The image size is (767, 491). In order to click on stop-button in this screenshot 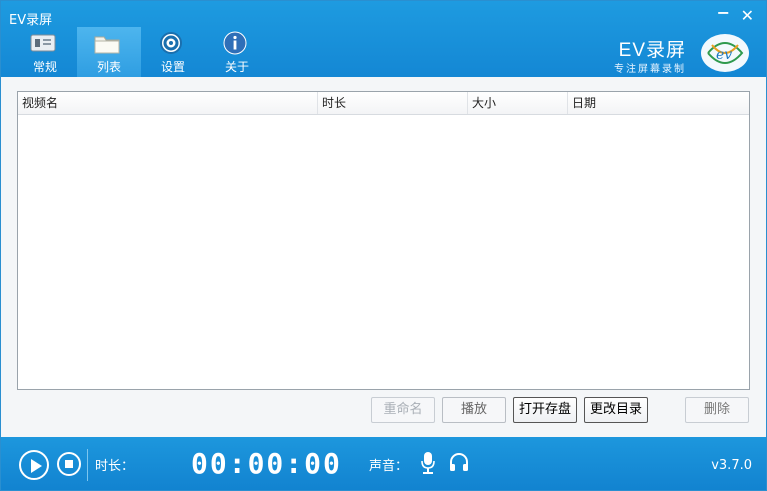, I will do `click(69, 464)`.